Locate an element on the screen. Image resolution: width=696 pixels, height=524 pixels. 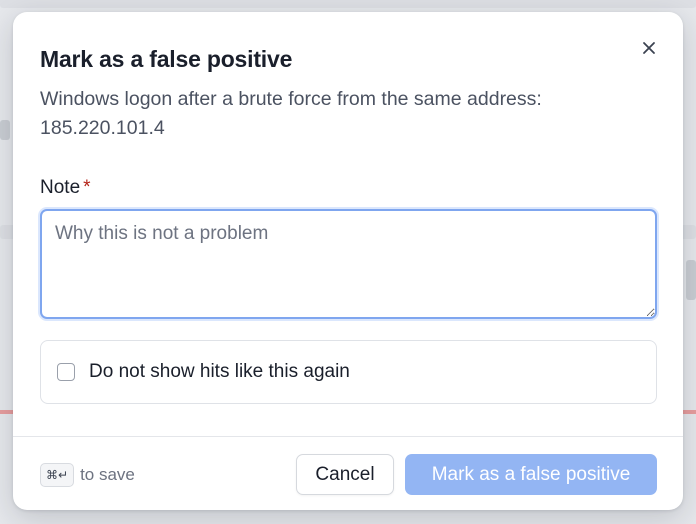
shortcut-hint-text: to save is located at coordinates (107, 474).